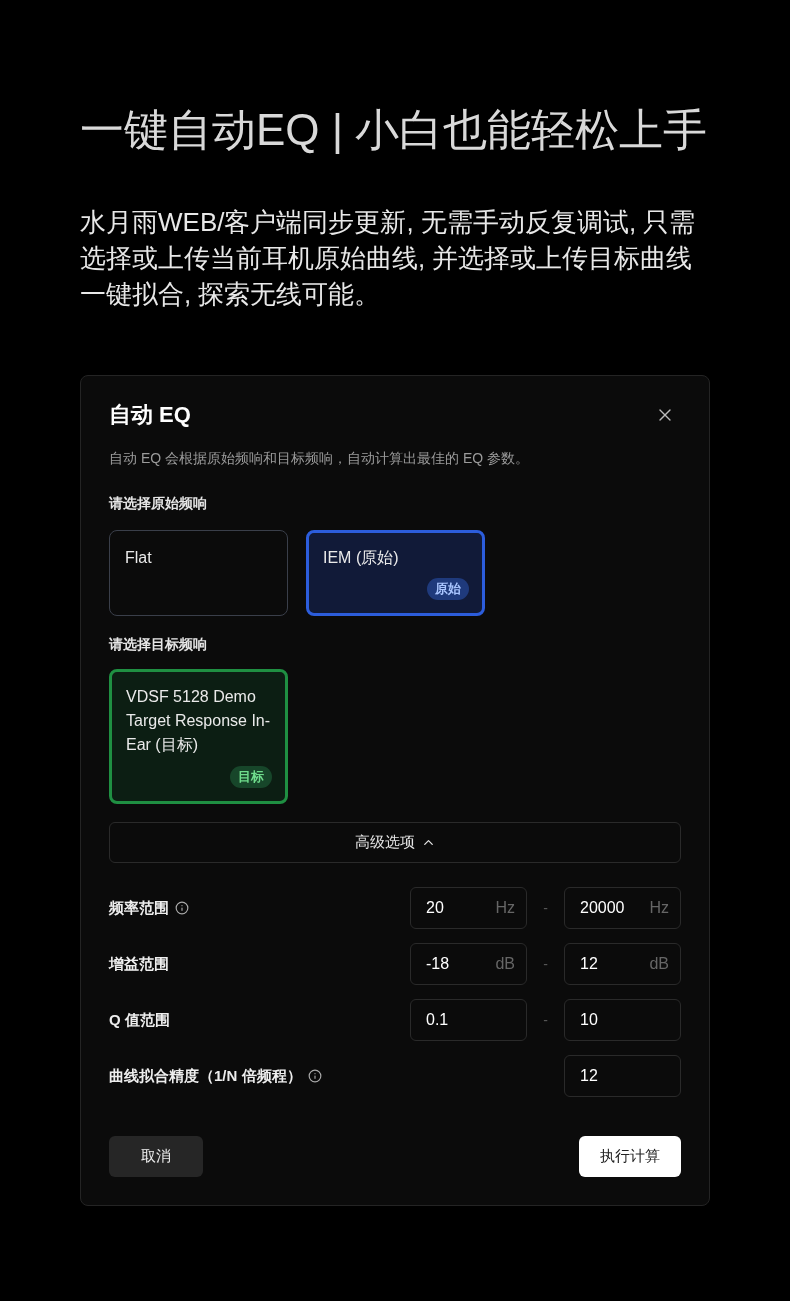 The image size is (790, 1301). Describe the element at coordinates (198, 736) in the screenshot. I see `curve-option: VDSF 5128 Demo Target Response In-Ear (目标) 目标` at that location.